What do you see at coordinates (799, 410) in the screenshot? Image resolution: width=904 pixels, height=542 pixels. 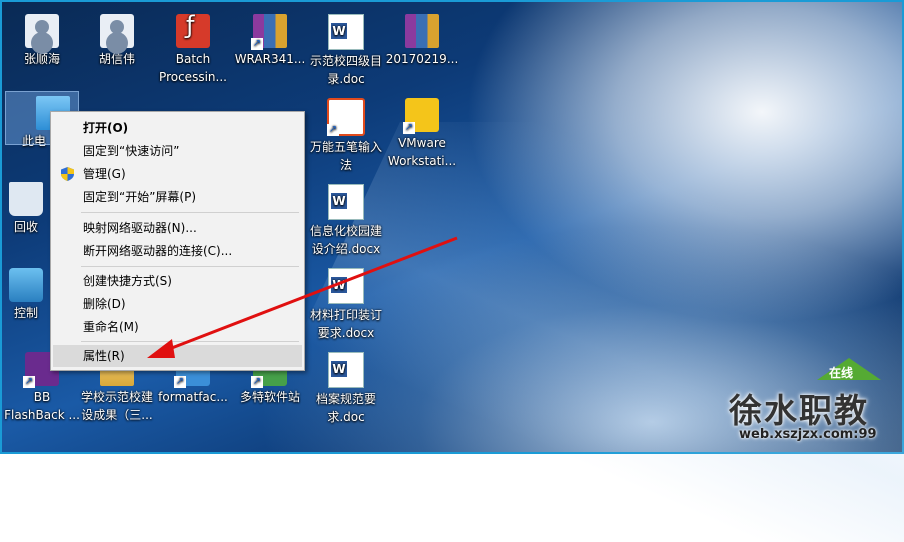 I see `watermark-title: 徐水职教` at bounding box center [799, 410].